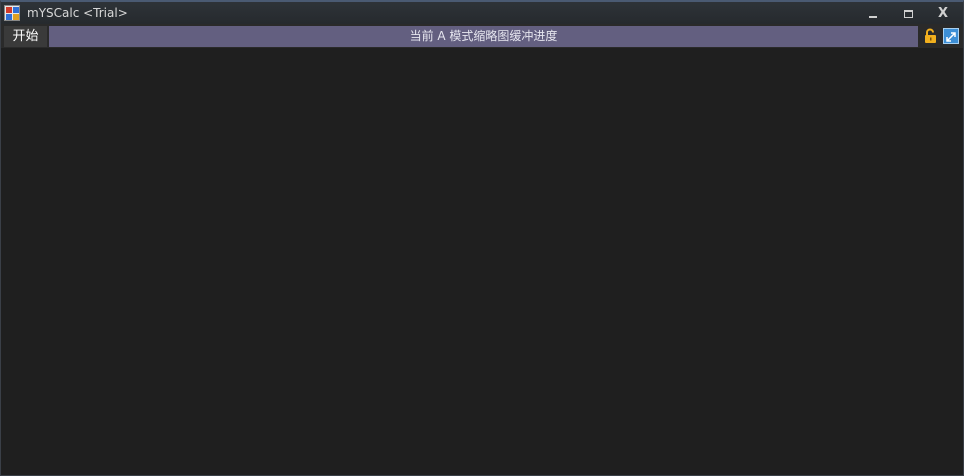 The height and width of the screenshot is (476, 964). Describe the element at coordinates (25, 36) in the screenshot. I see `start-button: 开始` at that location.